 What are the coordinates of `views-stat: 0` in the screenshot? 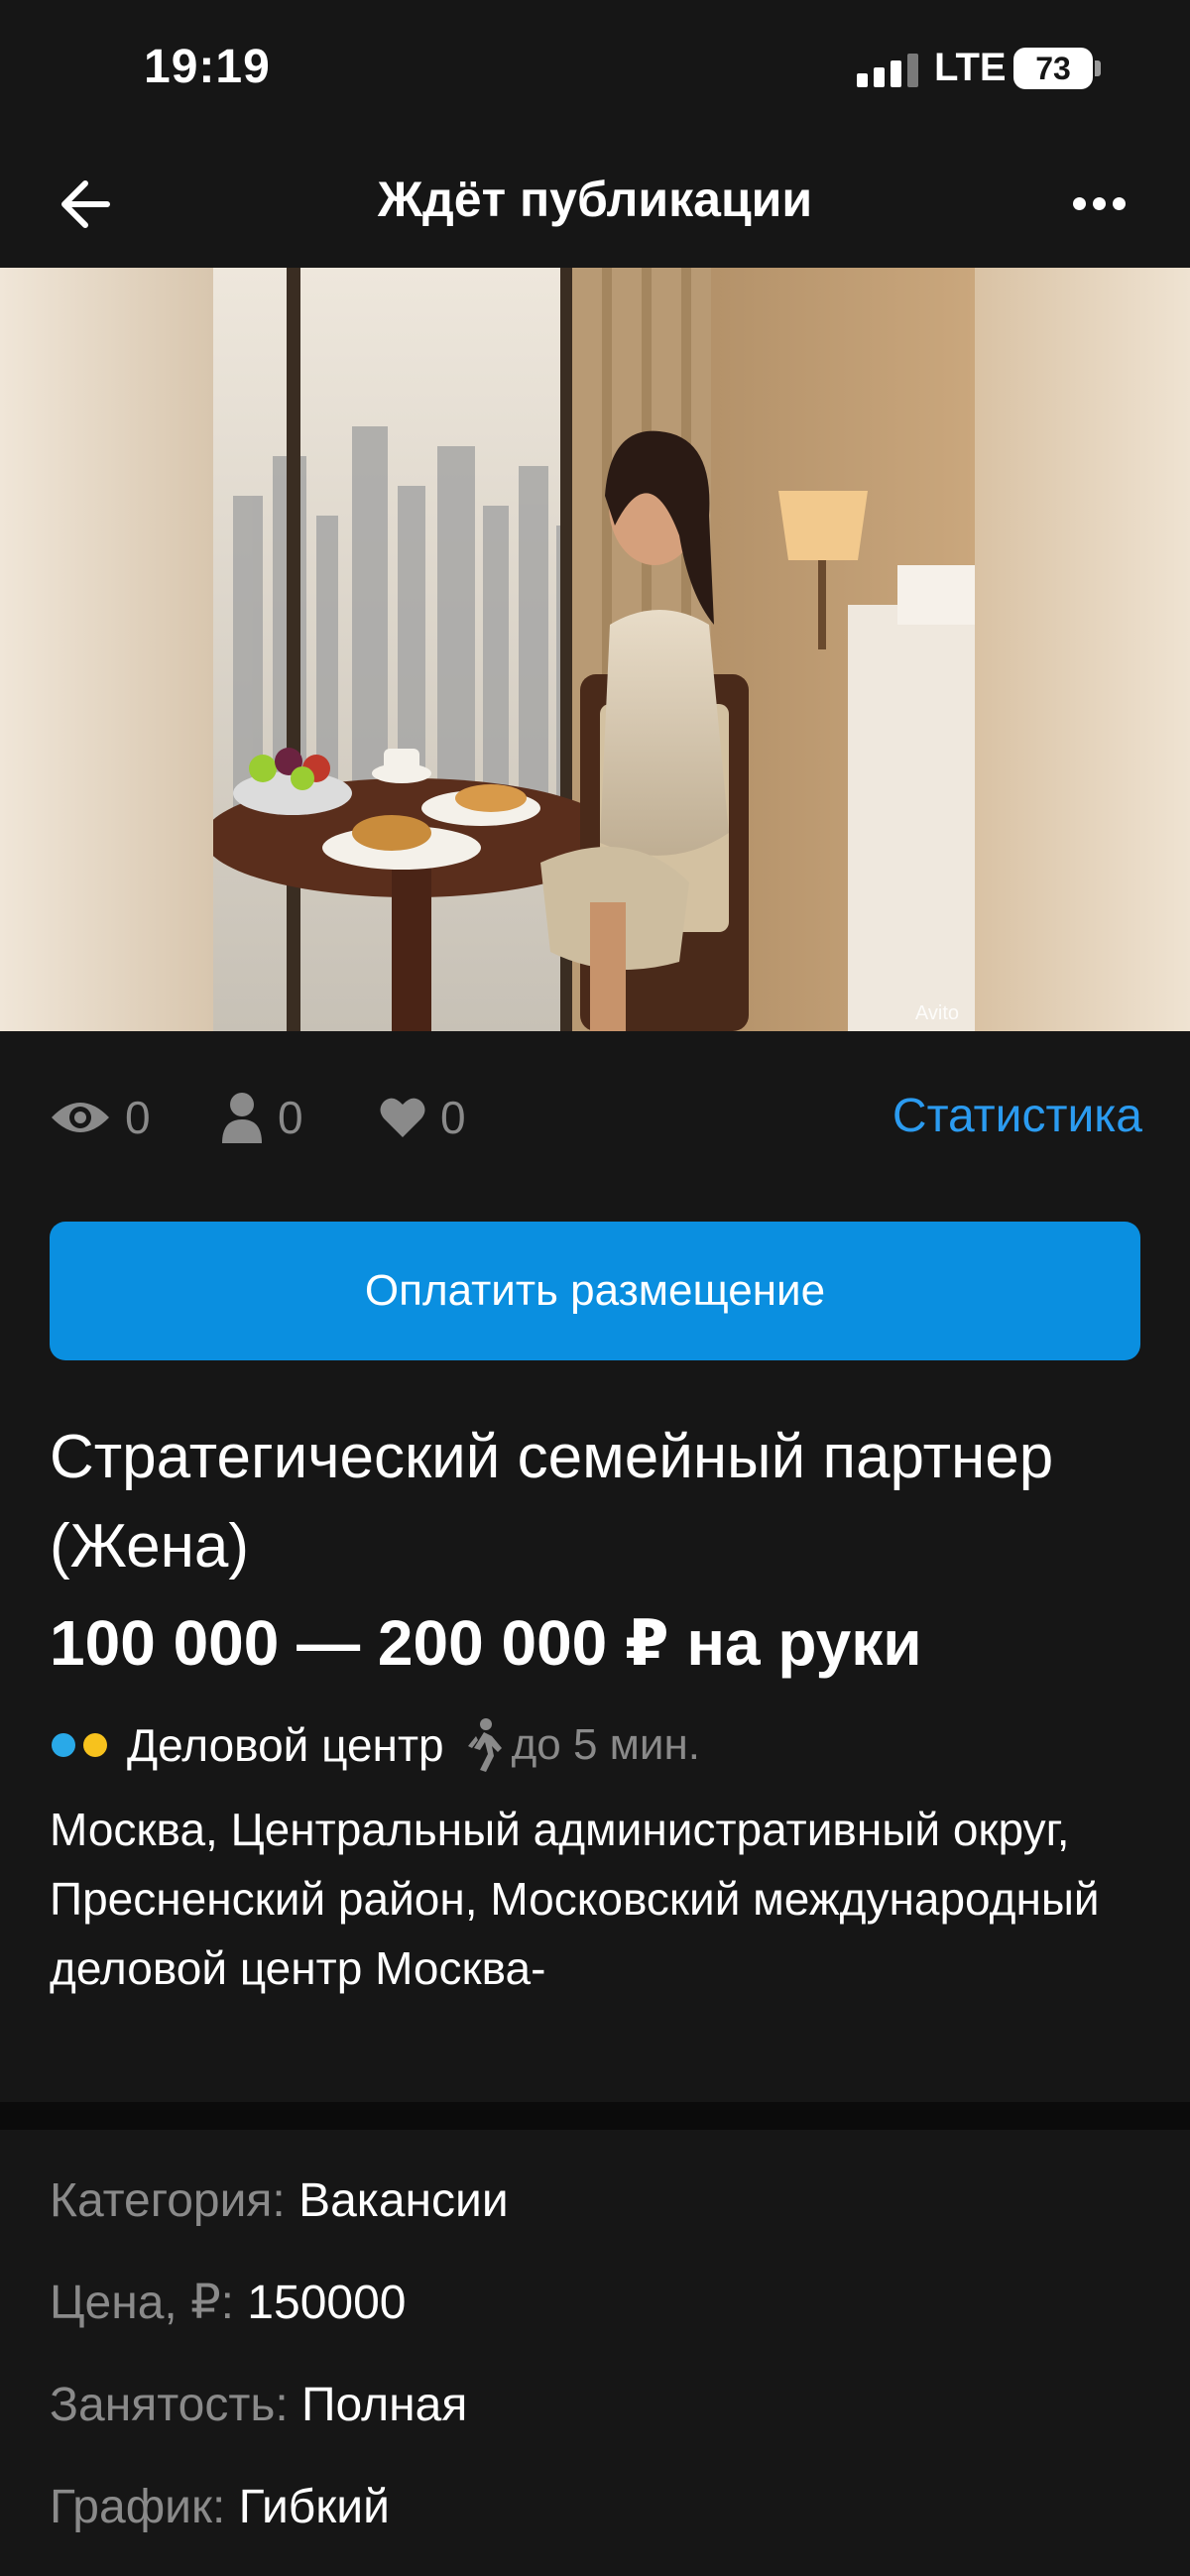 It's located at (100, 1117).